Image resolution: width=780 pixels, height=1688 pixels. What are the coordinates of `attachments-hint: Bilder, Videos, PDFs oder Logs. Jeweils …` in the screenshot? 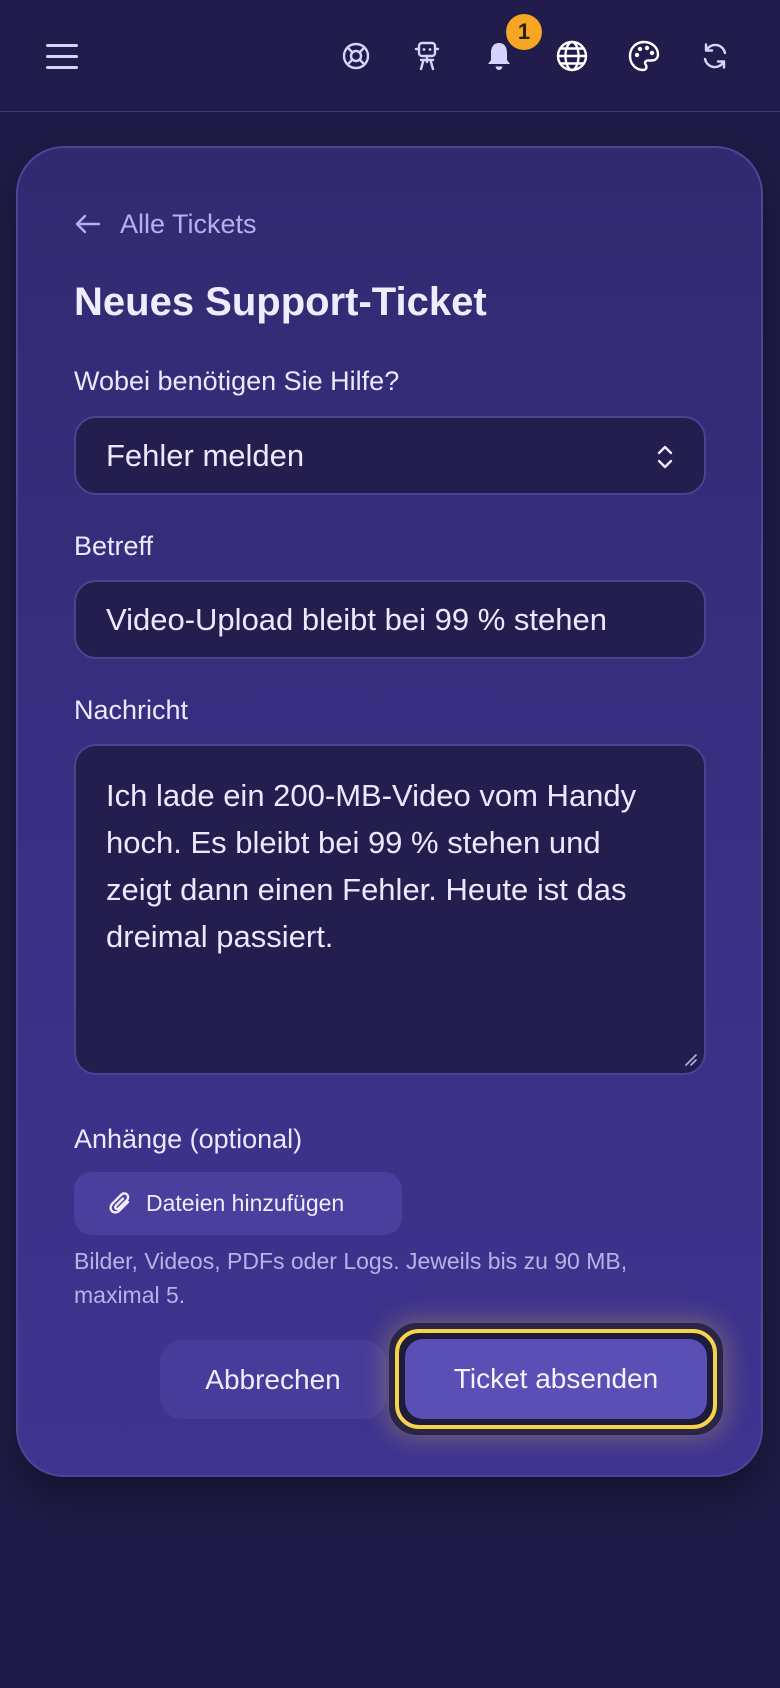 It's located at (351, 1278).